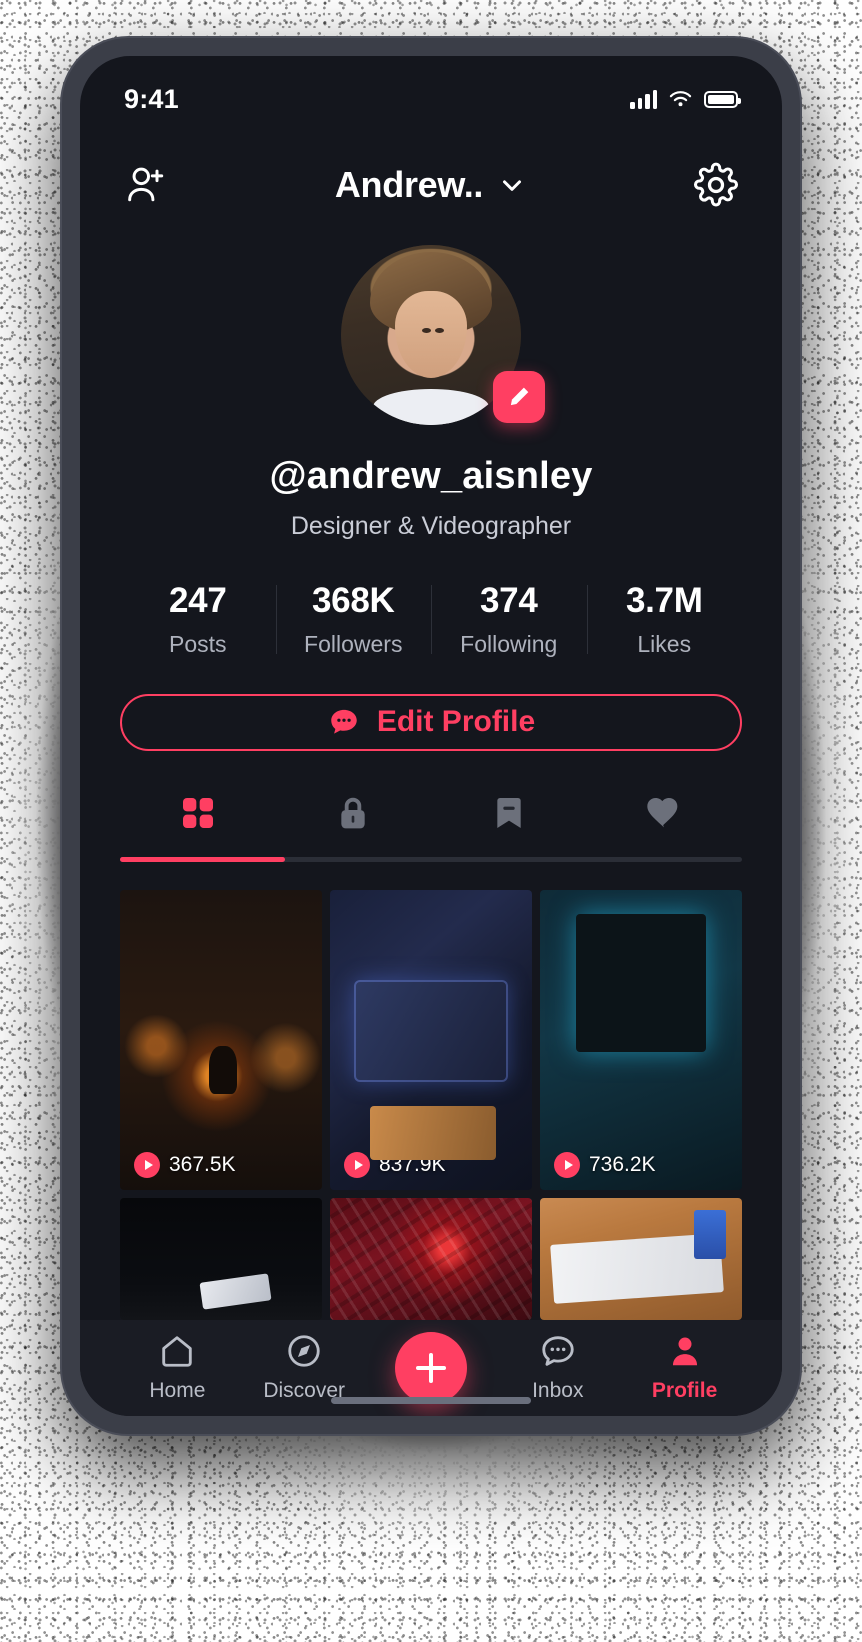 The image size is (862, 1642). What do you see at coordinates (431, 860) in the screenshot?
I see `tab-indicator-track` at bounding box center [431, 860].